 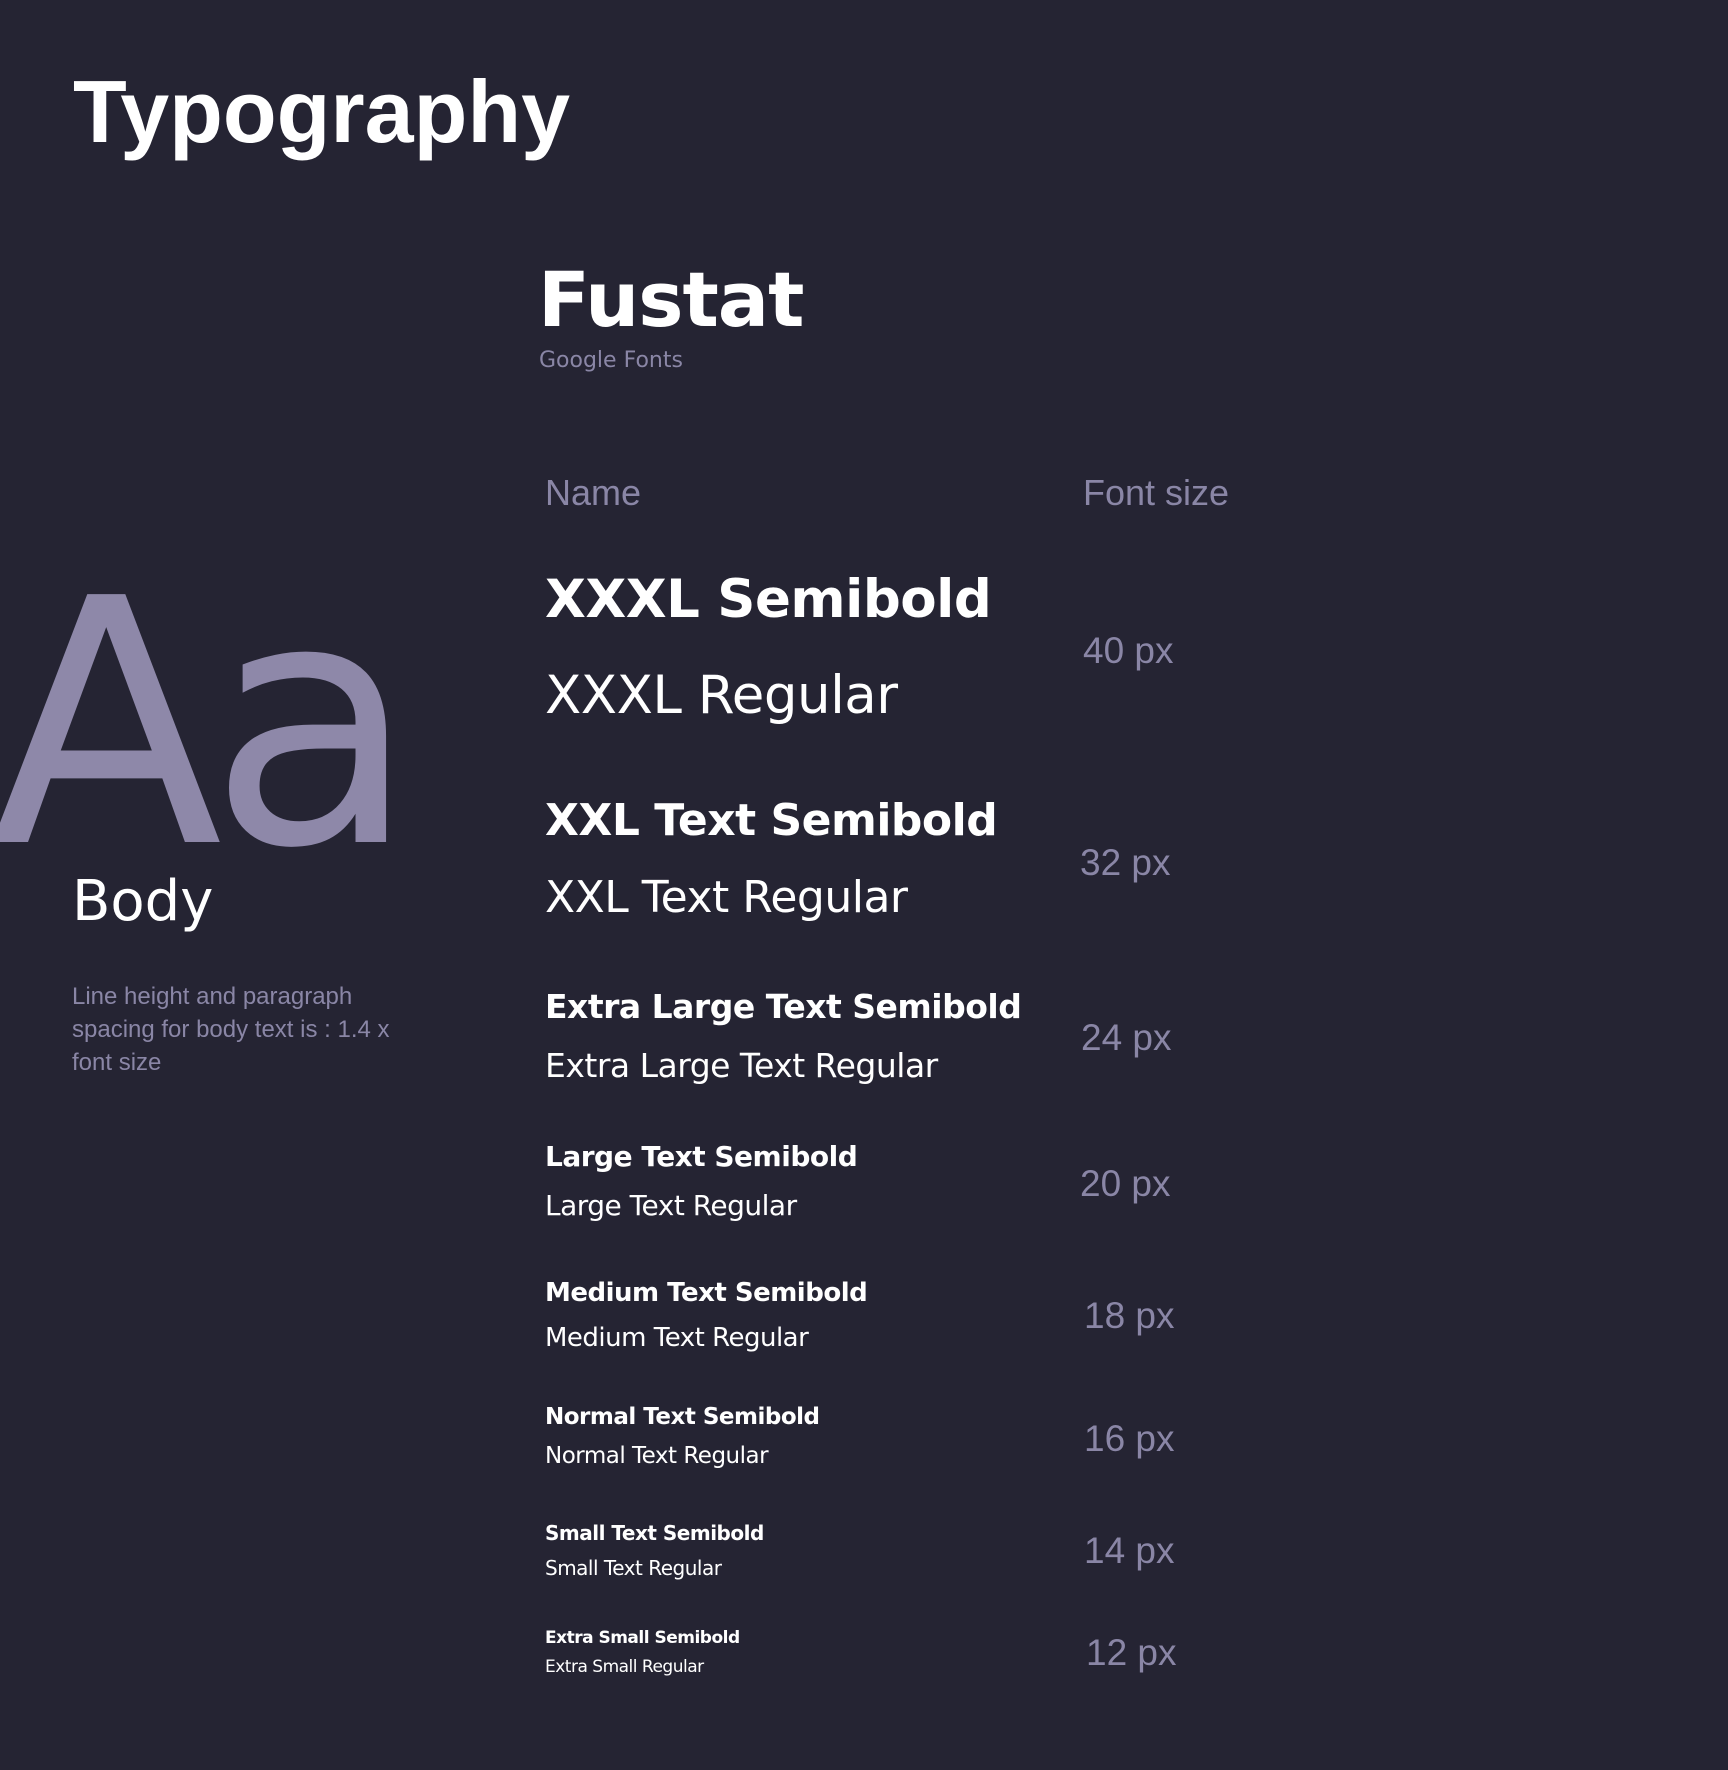 I want to click on font-family-name: Fustat, so click(x=671, y=299).